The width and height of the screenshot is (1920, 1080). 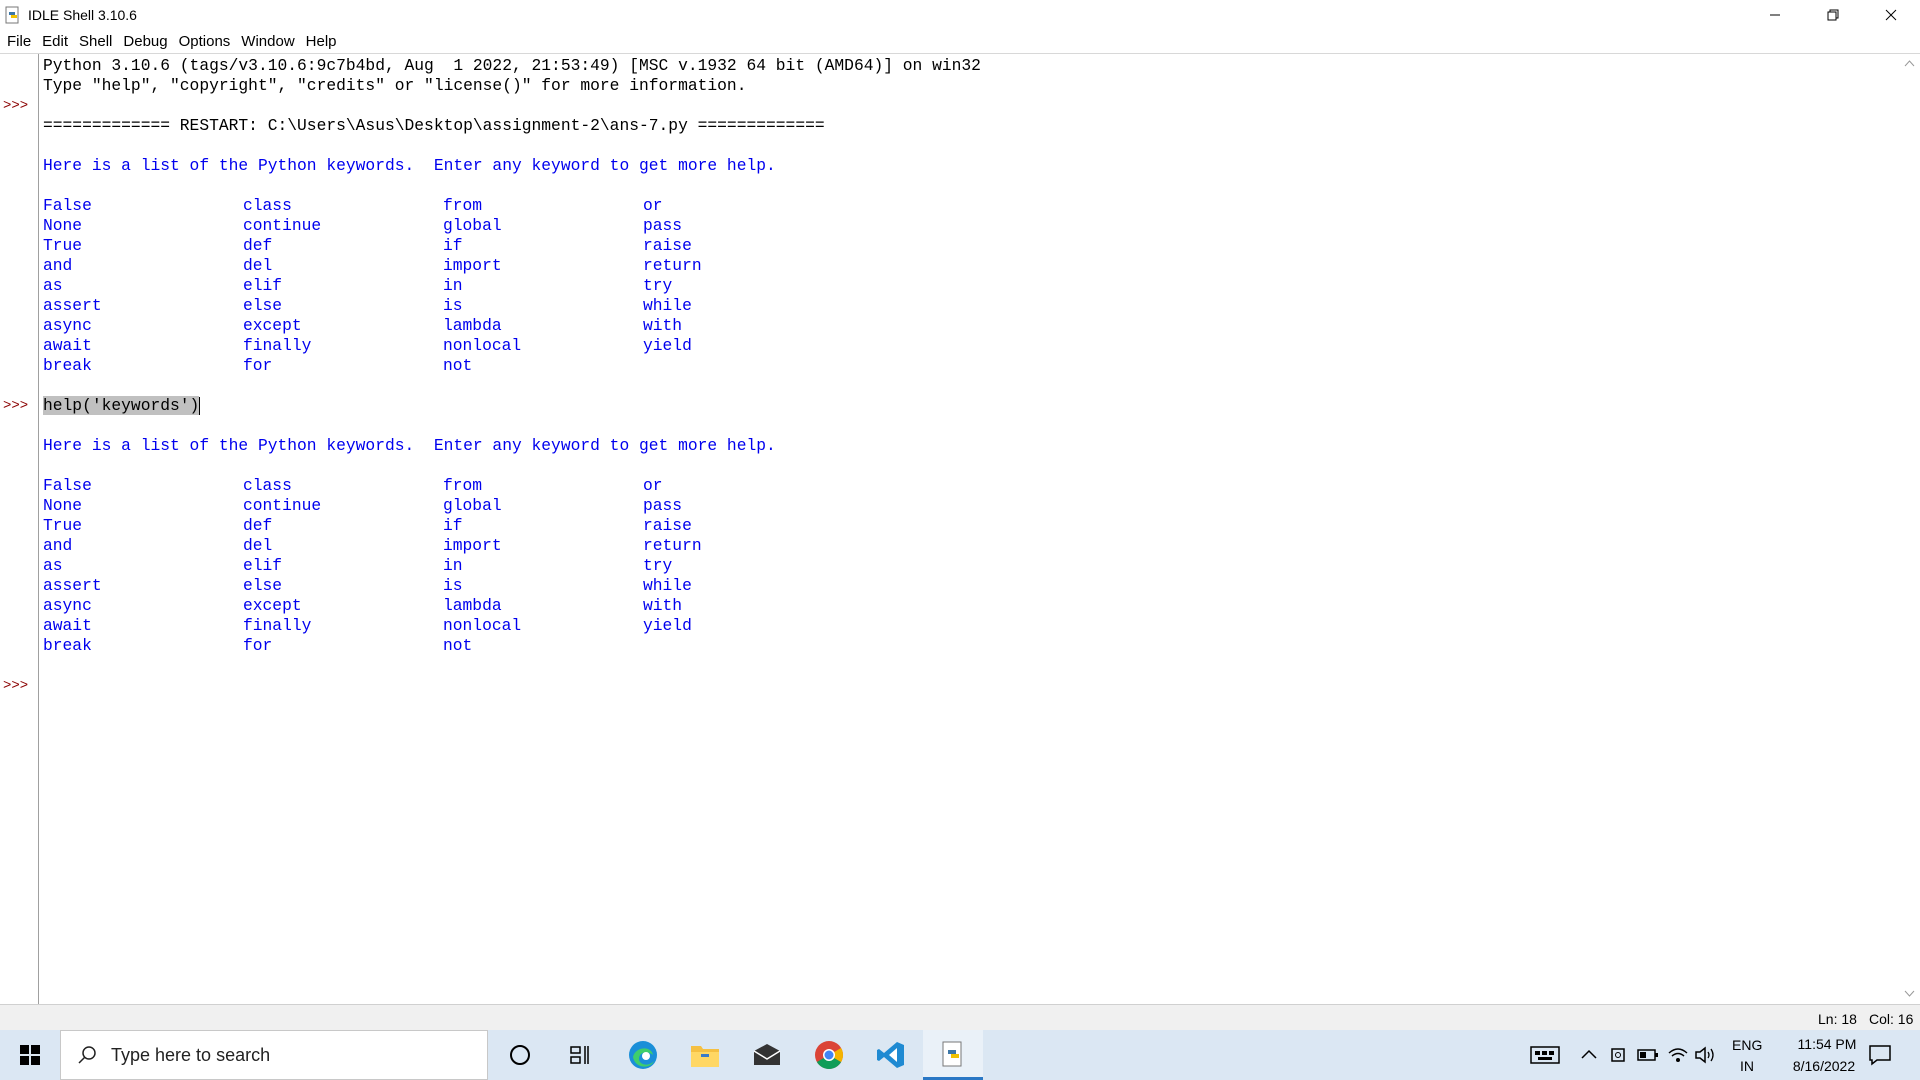 I want to click on keyword-cell: async, so click(x=67, y=605).